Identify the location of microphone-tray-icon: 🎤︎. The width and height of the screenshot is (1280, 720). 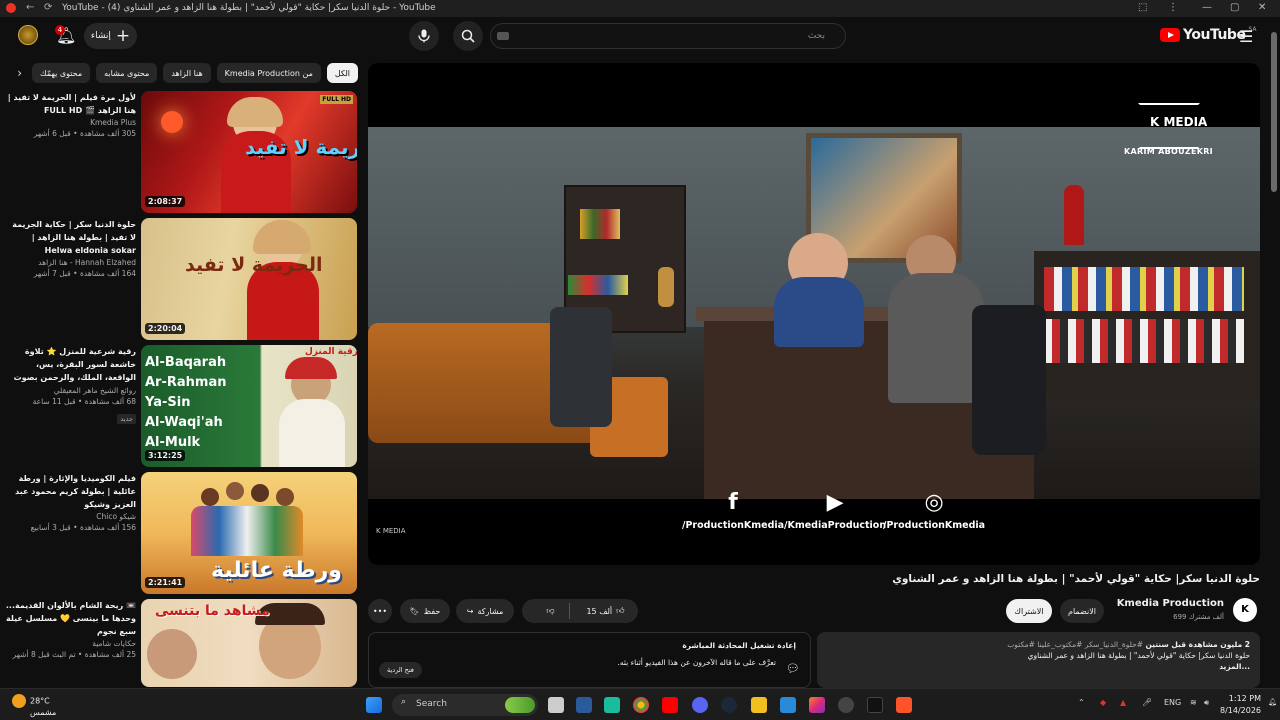
(1147, 702).